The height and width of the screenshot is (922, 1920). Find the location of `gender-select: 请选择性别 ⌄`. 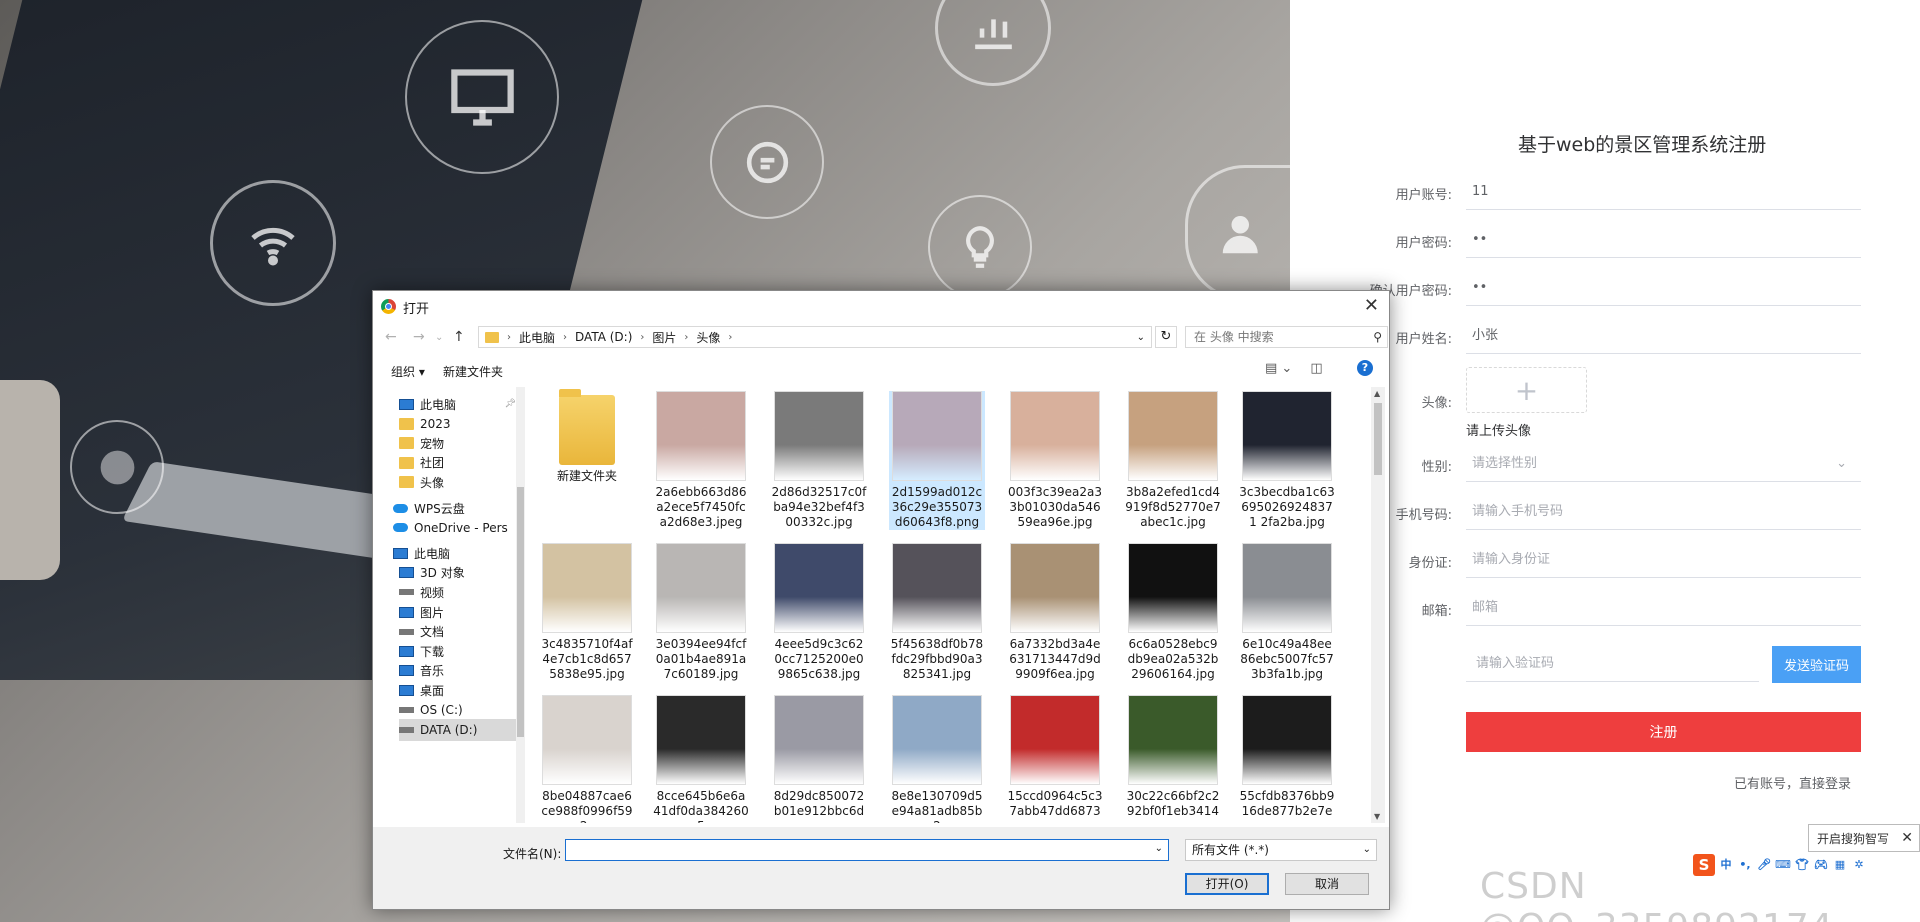

gender-select: 请选择性别 ⌄ is located at coordinates (1663, 464).